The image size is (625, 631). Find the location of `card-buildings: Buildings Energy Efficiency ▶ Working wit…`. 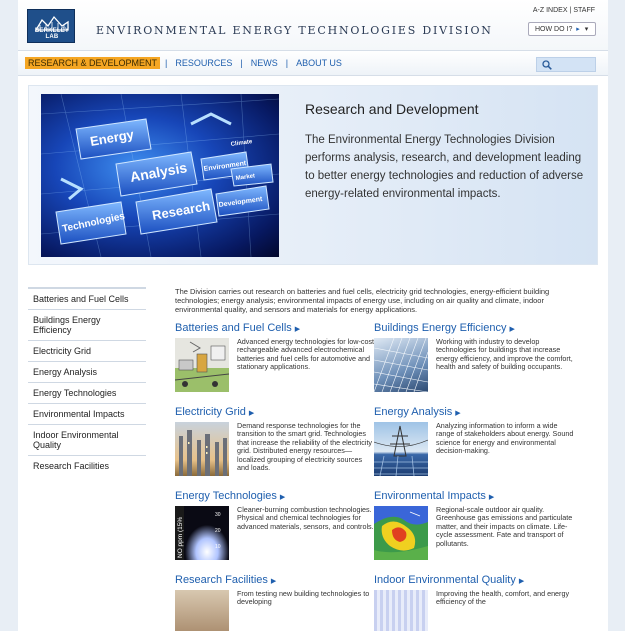

card-buildings: Buildings Energy Efficiency ▶ Working wit… is located at coordinates (474, 362).